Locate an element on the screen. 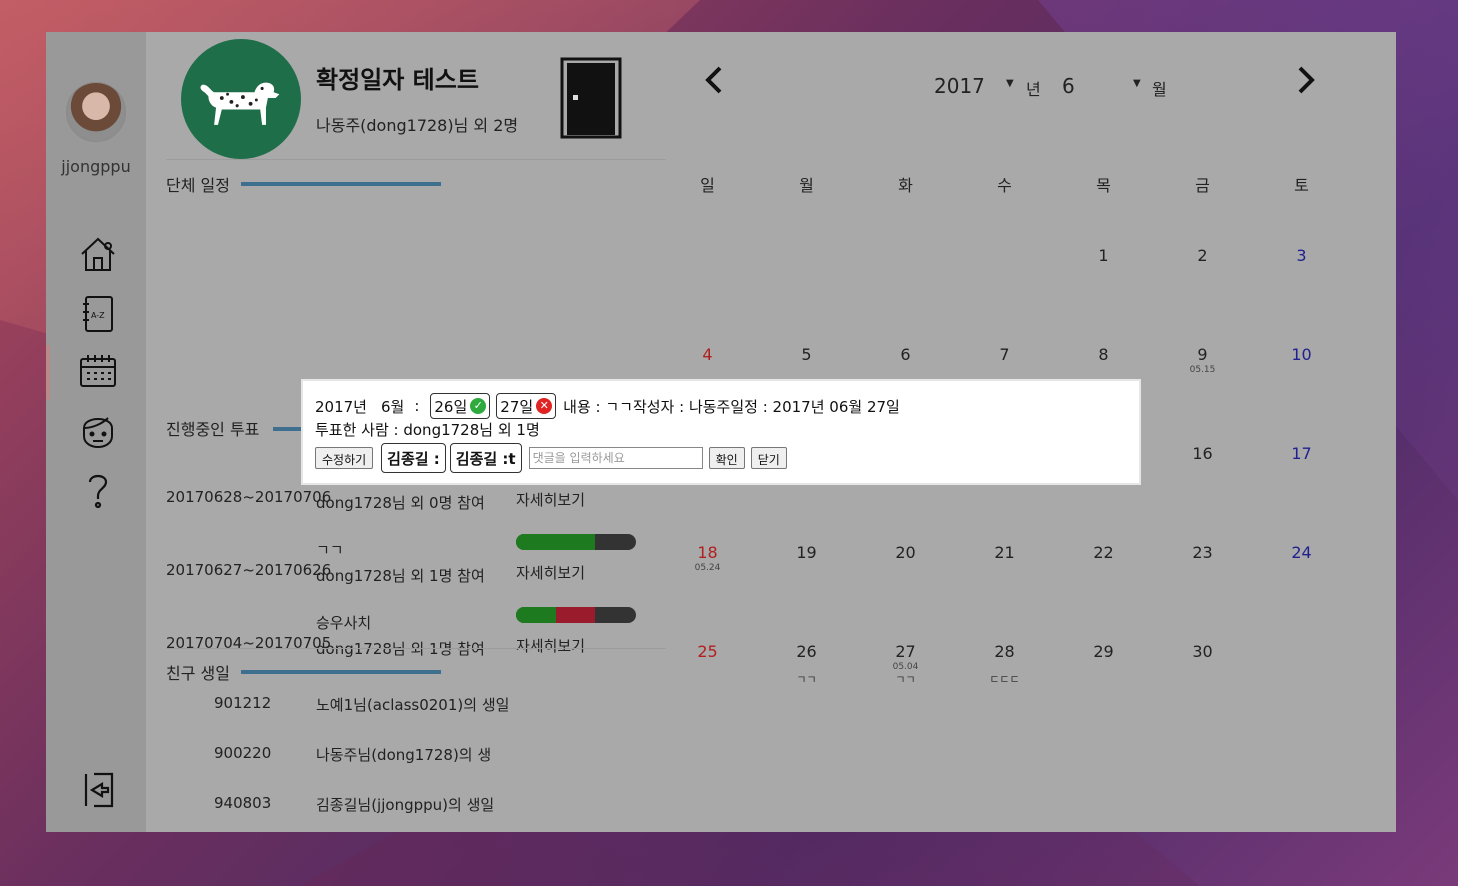 Image resolution: width=1458 pixels, height=886 pixels. calendar-day: 29 is located at coordinates (1103, 619).